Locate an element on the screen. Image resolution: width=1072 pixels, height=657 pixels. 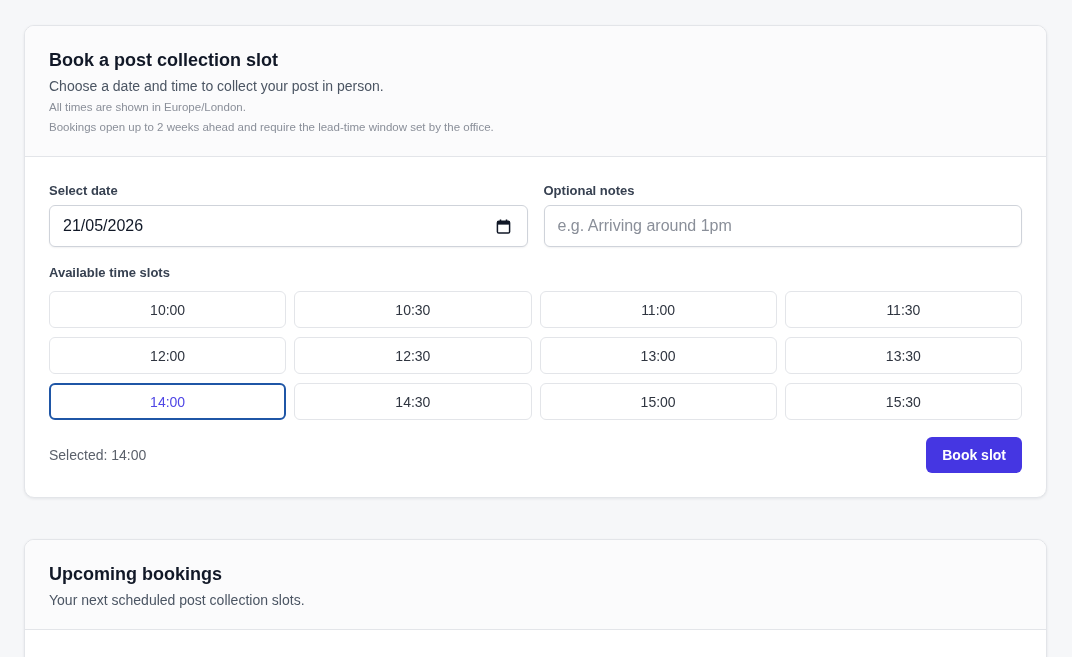
time-slot-button: 14:30 is located at coordinates (413, 401).